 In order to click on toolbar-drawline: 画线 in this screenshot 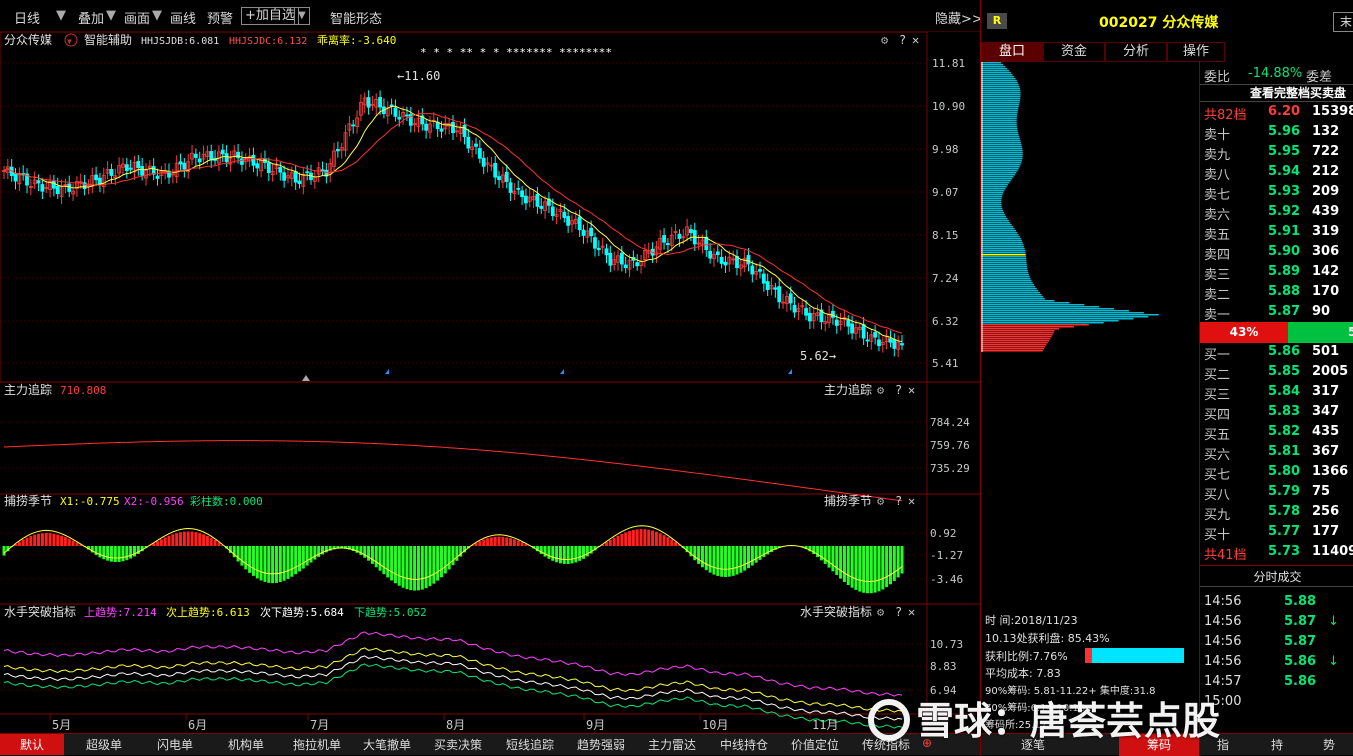, I will do `click(183, 17)`.